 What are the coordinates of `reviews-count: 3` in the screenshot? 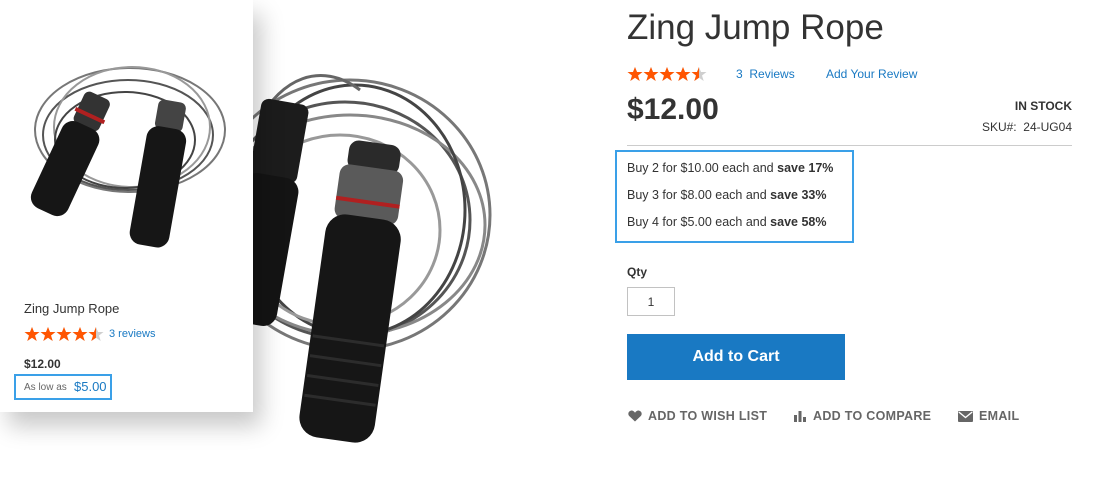 It's located at (739, 74).